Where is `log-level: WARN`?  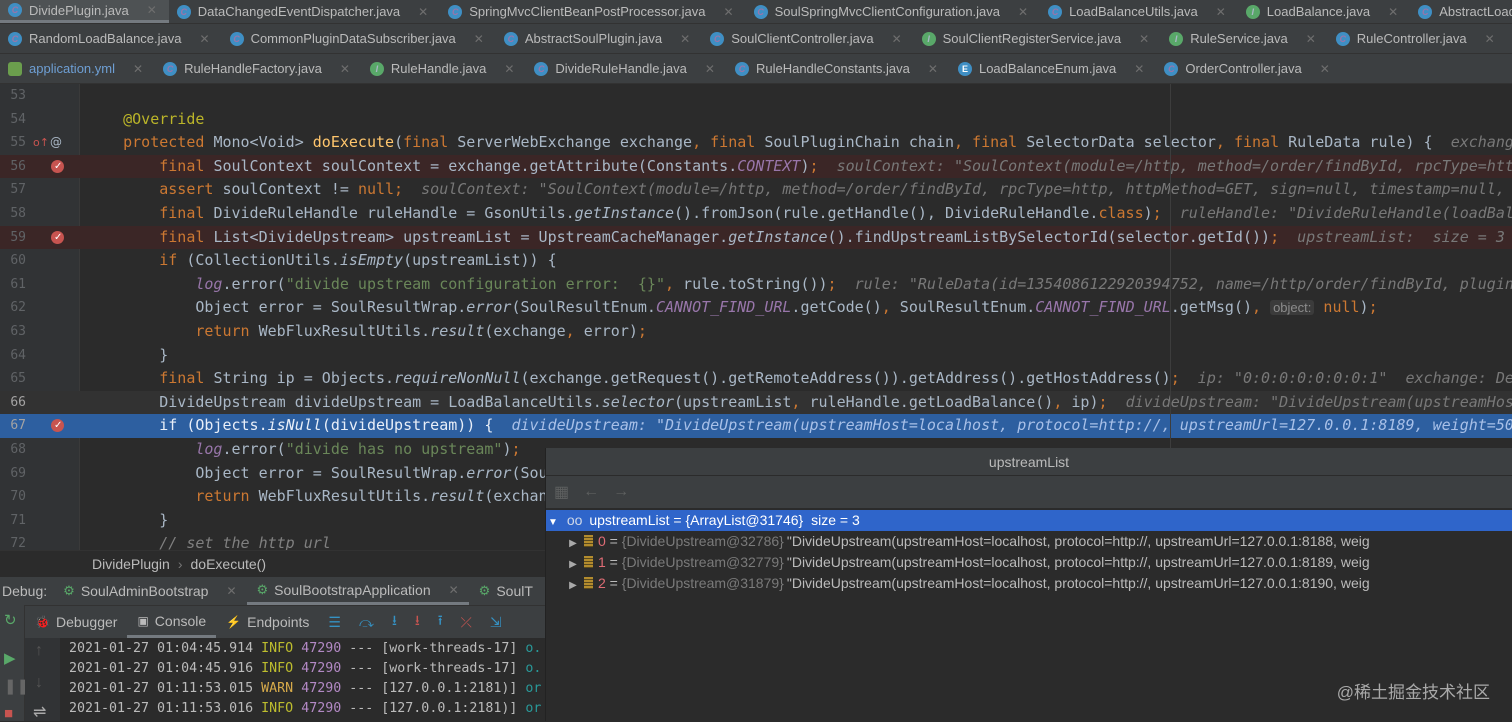 log-level: WARN is located at coordinates (277, 688).